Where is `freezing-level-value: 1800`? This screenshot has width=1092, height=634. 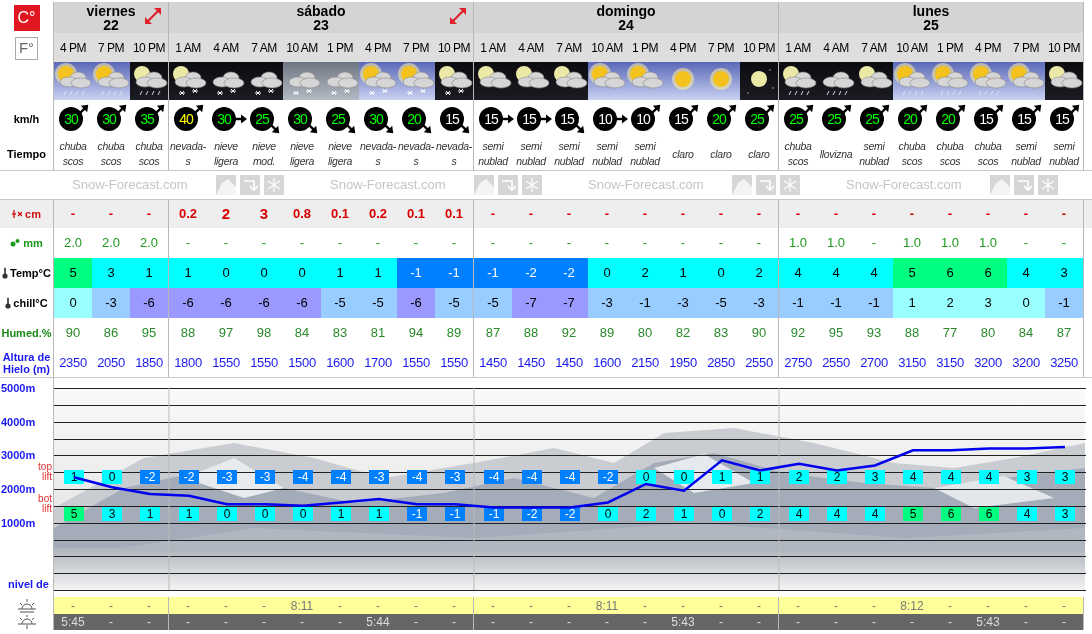
freezing-level-value: 1800 is located at coordinates (188, 362).